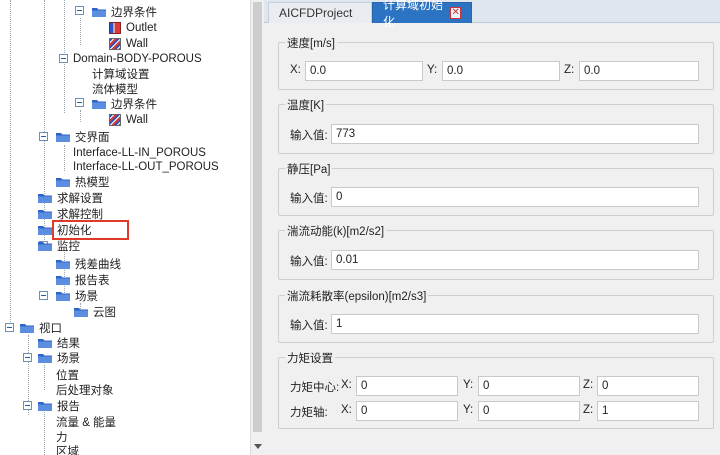 The height and width of the screenshot is (455, 720). I want to click on turbulent-epsilon-title: 湍流耗散率(epsilon)[m2/s3], so click(357, 296).